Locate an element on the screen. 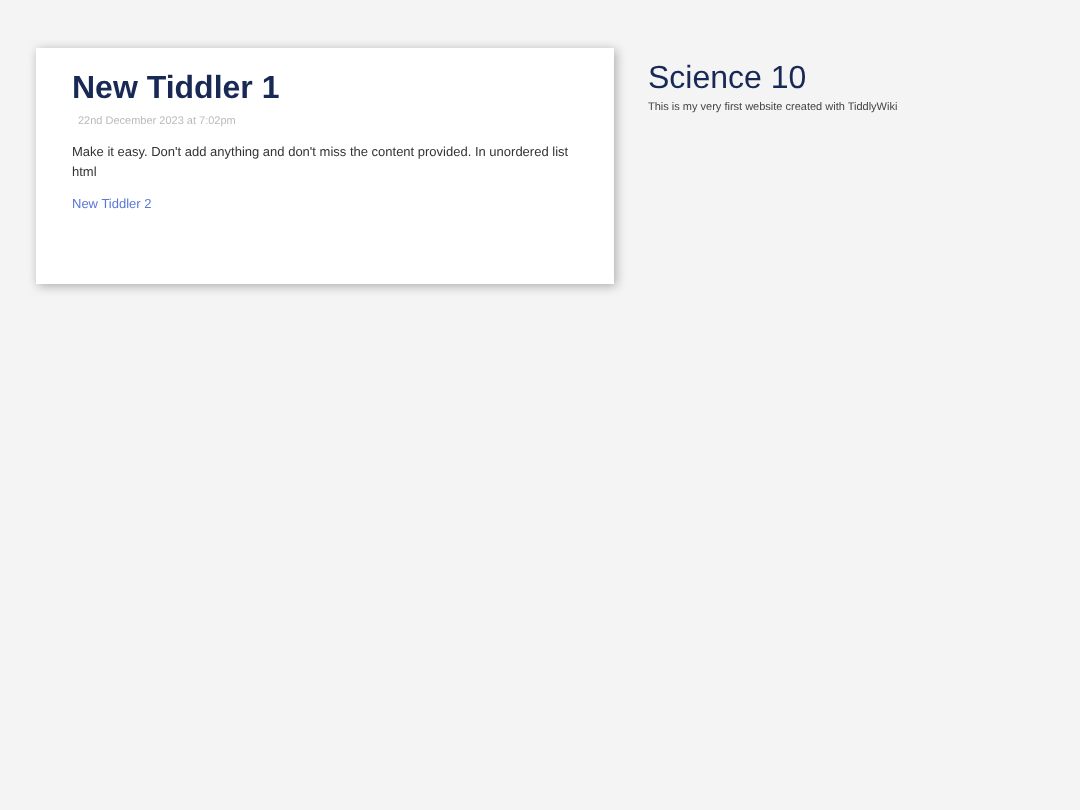 The width and height of the screenshot is (1080, 810). tiddler-title: New Tiddler 1 is located at coordinates (177, 90).